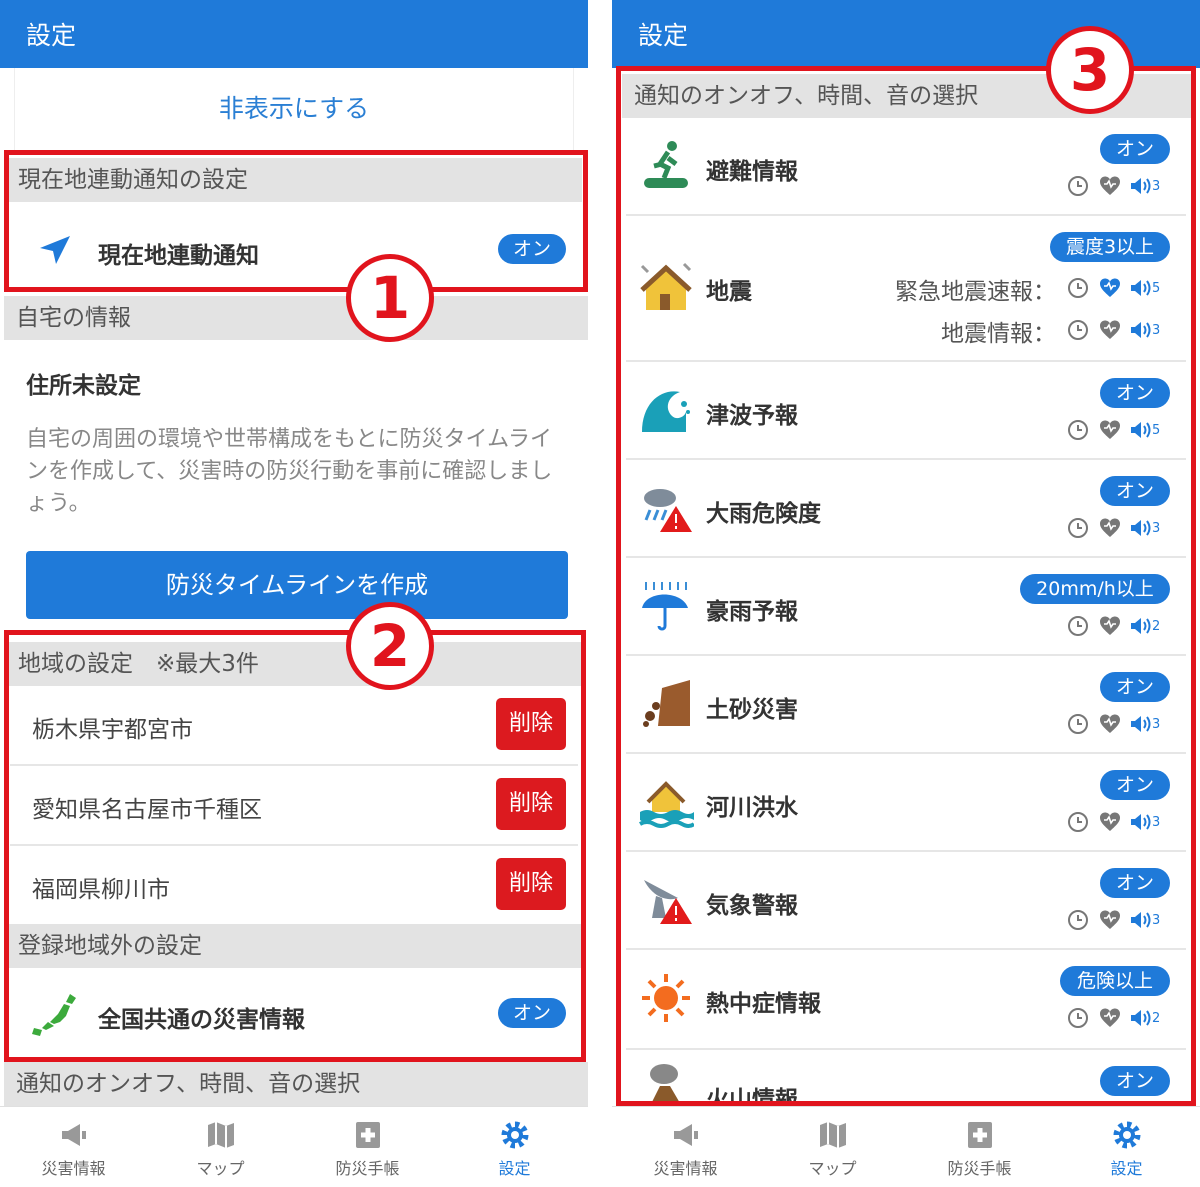 The width and height of the screenshot is (1200, 1187). Describe the element at coordinates (906, 1081) in the screenshot. I see `notification-row: 火山情報 オン` at that location.